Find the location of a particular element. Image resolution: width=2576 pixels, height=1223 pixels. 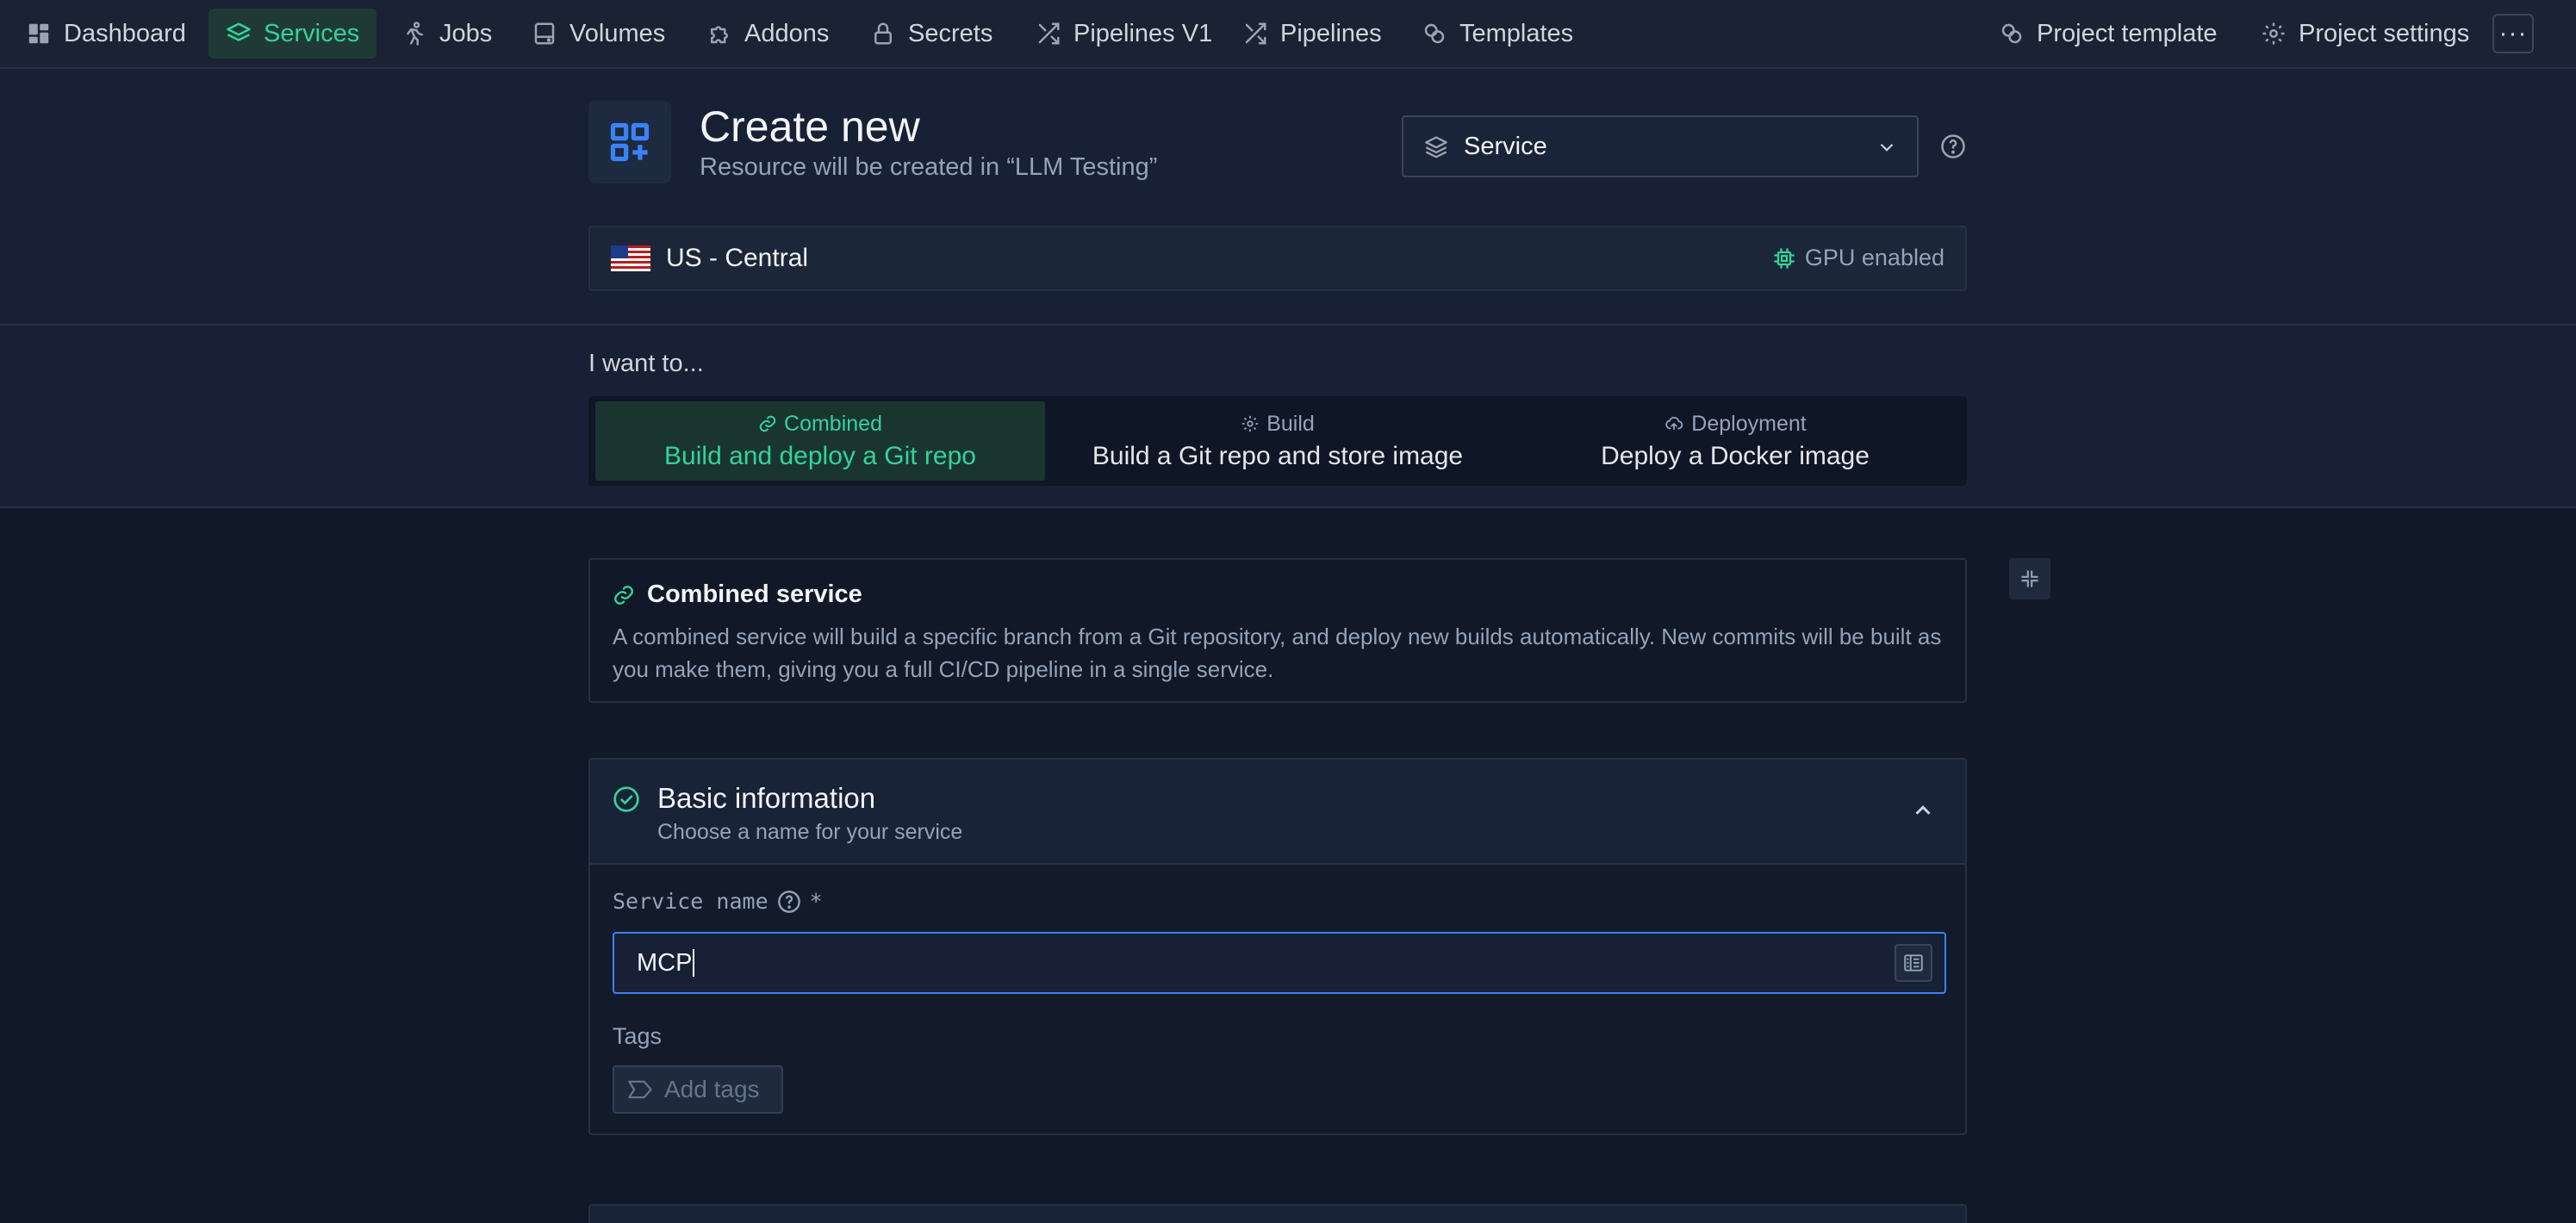

nav-dashboard: Dashboard is located at coordinates (106, 34).